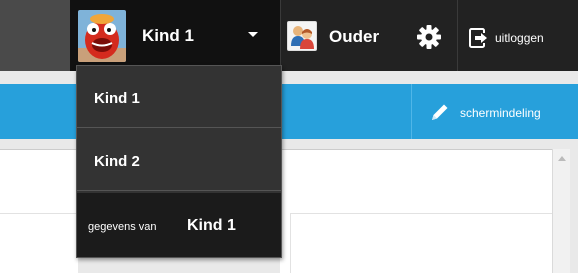  What do you see at coordinates (562, 158) in the screenshot?
I see `scroll-up-arrow-icon` at bounding box center [562, 158].